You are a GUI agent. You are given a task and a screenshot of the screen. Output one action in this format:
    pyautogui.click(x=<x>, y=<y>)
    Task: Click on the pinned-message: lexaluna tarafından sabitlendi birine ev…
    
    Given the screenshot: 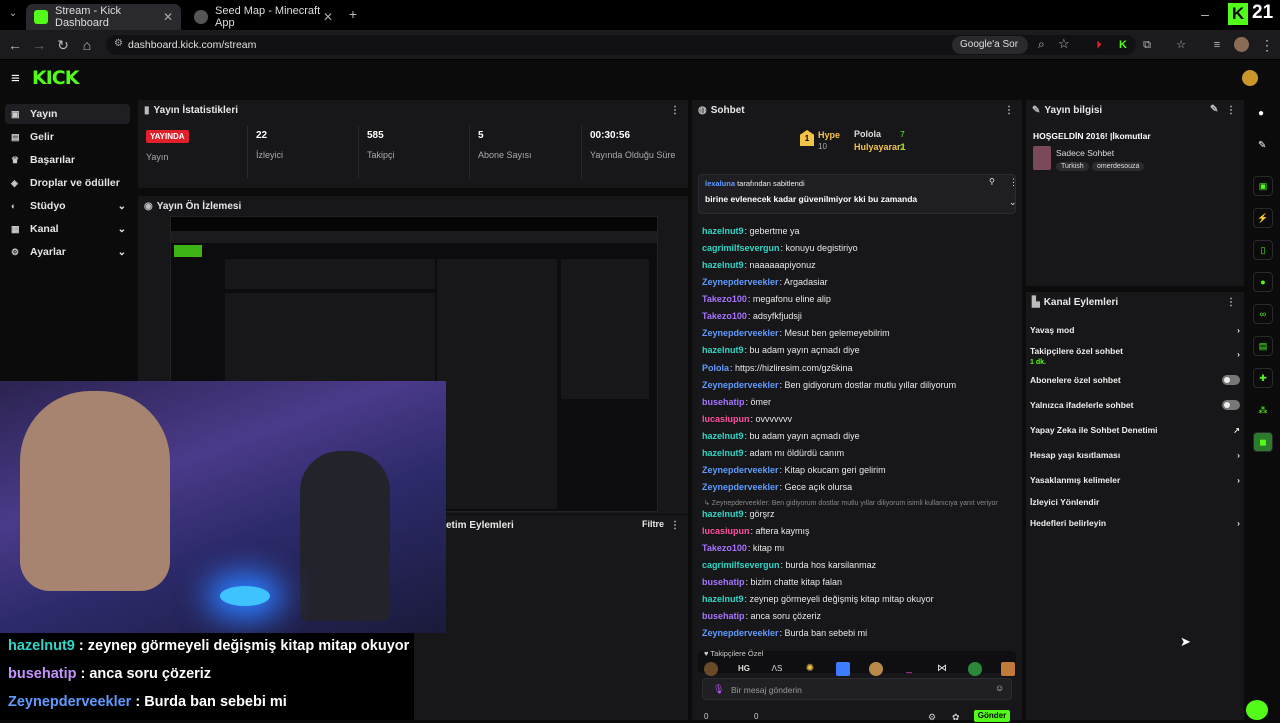 What is the action you would take?
    pyautogui.click(x=858, y=194)
    